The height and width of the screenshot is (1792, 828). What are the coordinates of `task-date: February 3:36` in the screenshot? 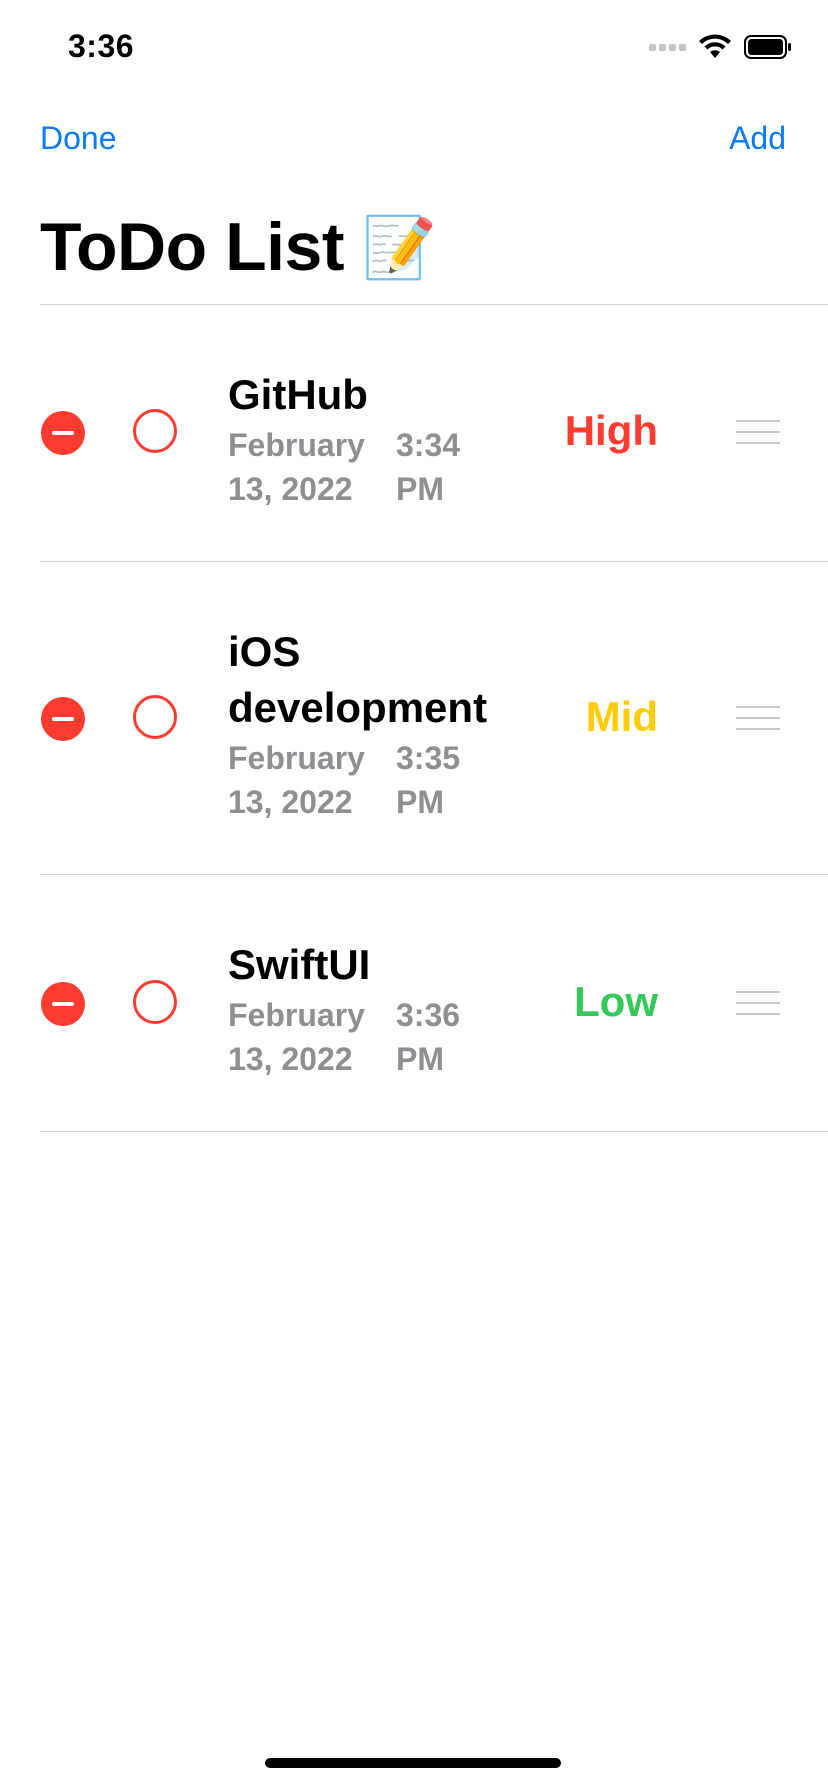 It's located at (344, 1015).